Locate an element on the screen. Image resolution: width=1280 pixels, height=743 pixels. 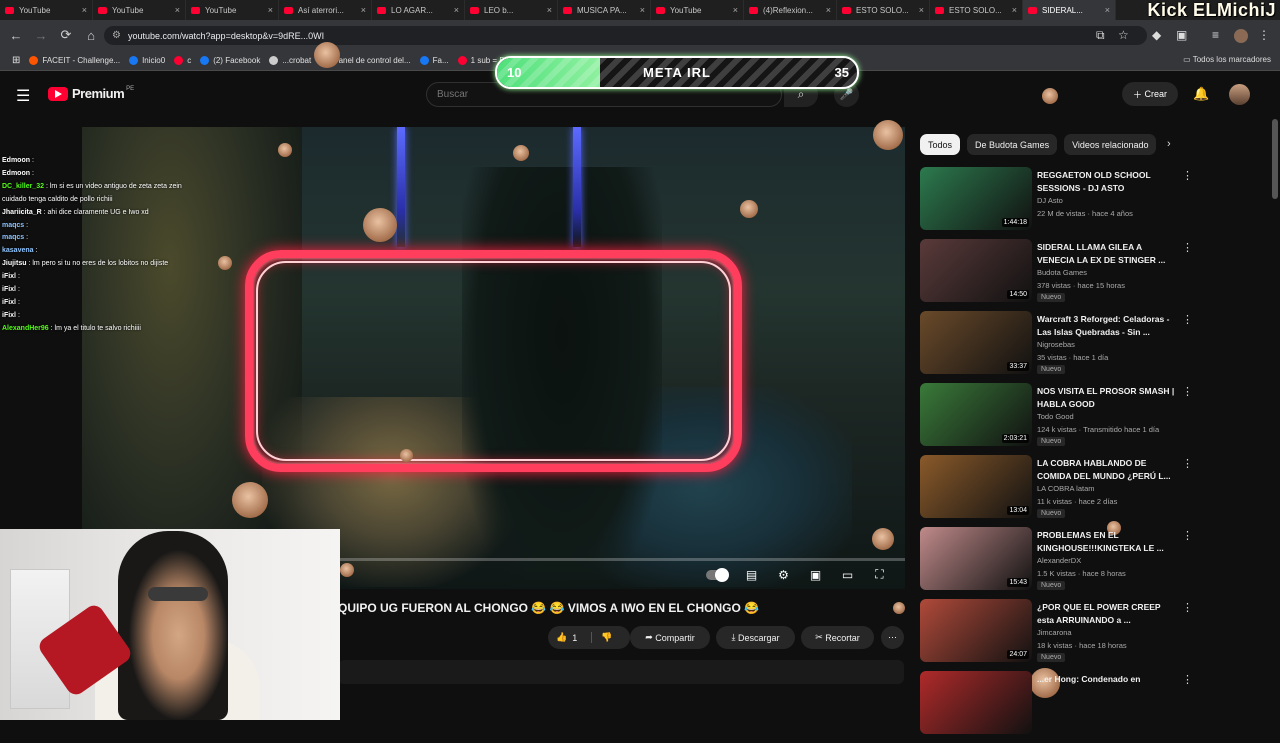
more-actions-icon: ⋯ is located at coordinates (892, 637).